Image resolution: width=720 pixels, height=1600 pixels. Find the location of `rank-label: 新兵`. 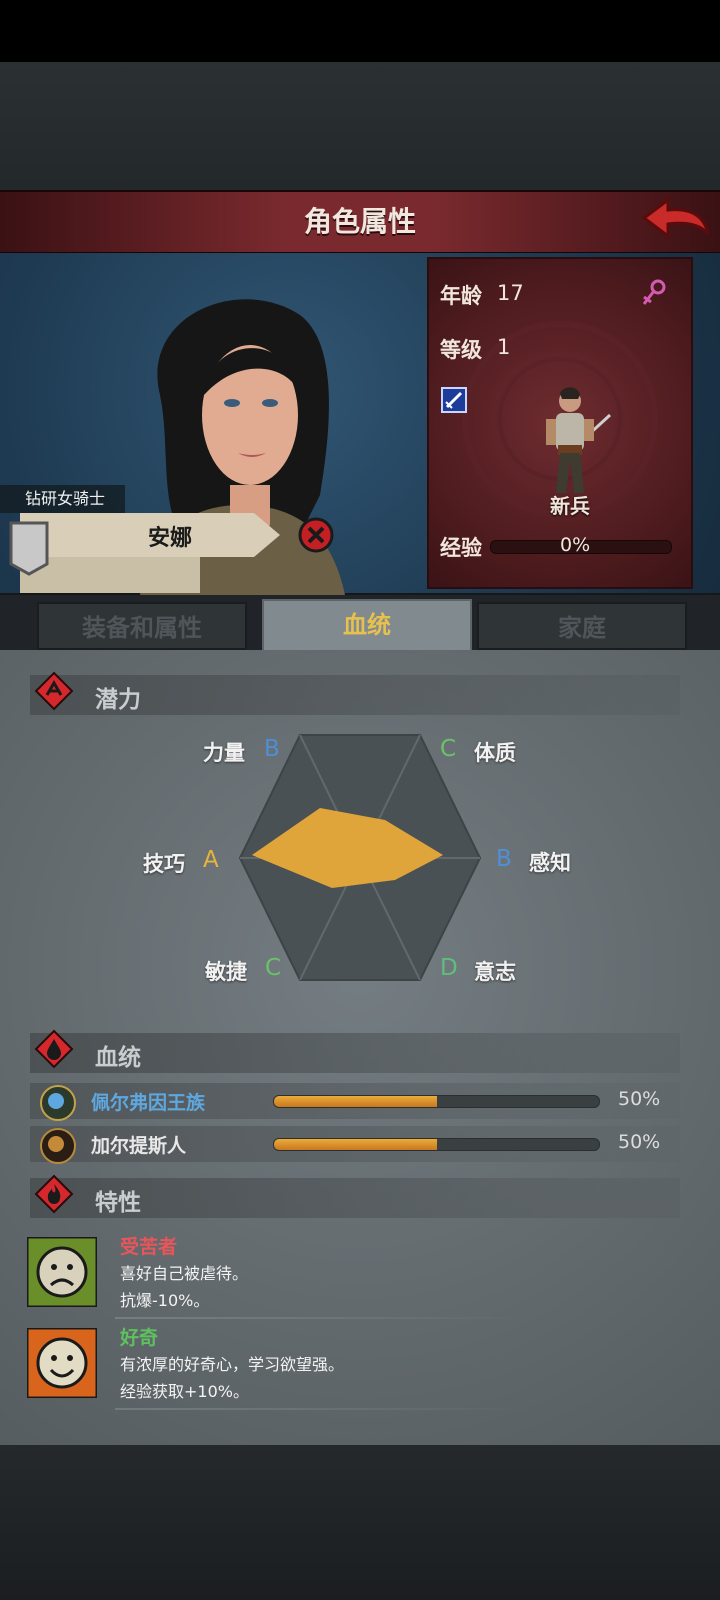

rank-label: 新兵 is located at coordinates (570, 506).